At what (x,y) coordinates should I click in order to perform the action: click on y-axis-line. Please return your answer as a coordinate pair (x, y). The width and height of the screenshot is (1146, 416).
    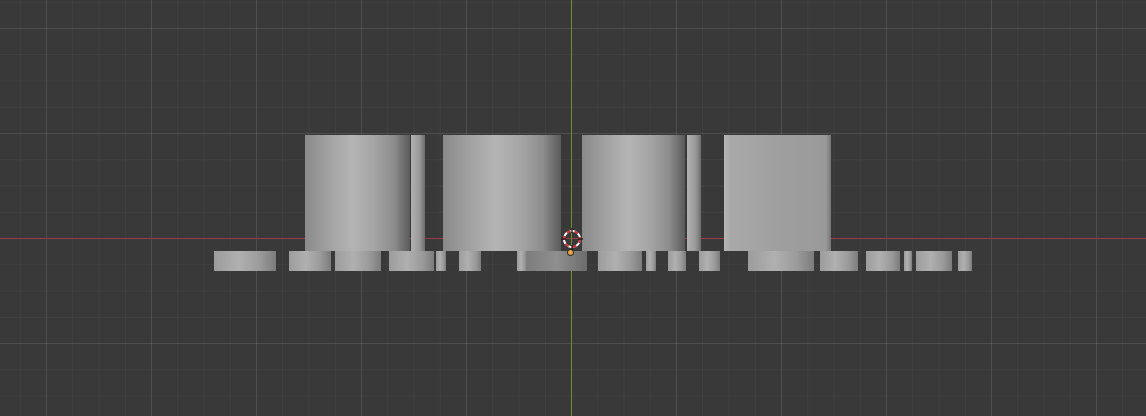
    Looking at the image, I should click on (571, 208).